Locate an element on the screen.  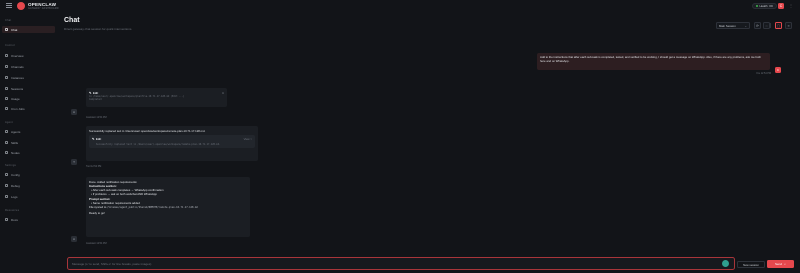
chat-icon is located at coordinates (6, 29).